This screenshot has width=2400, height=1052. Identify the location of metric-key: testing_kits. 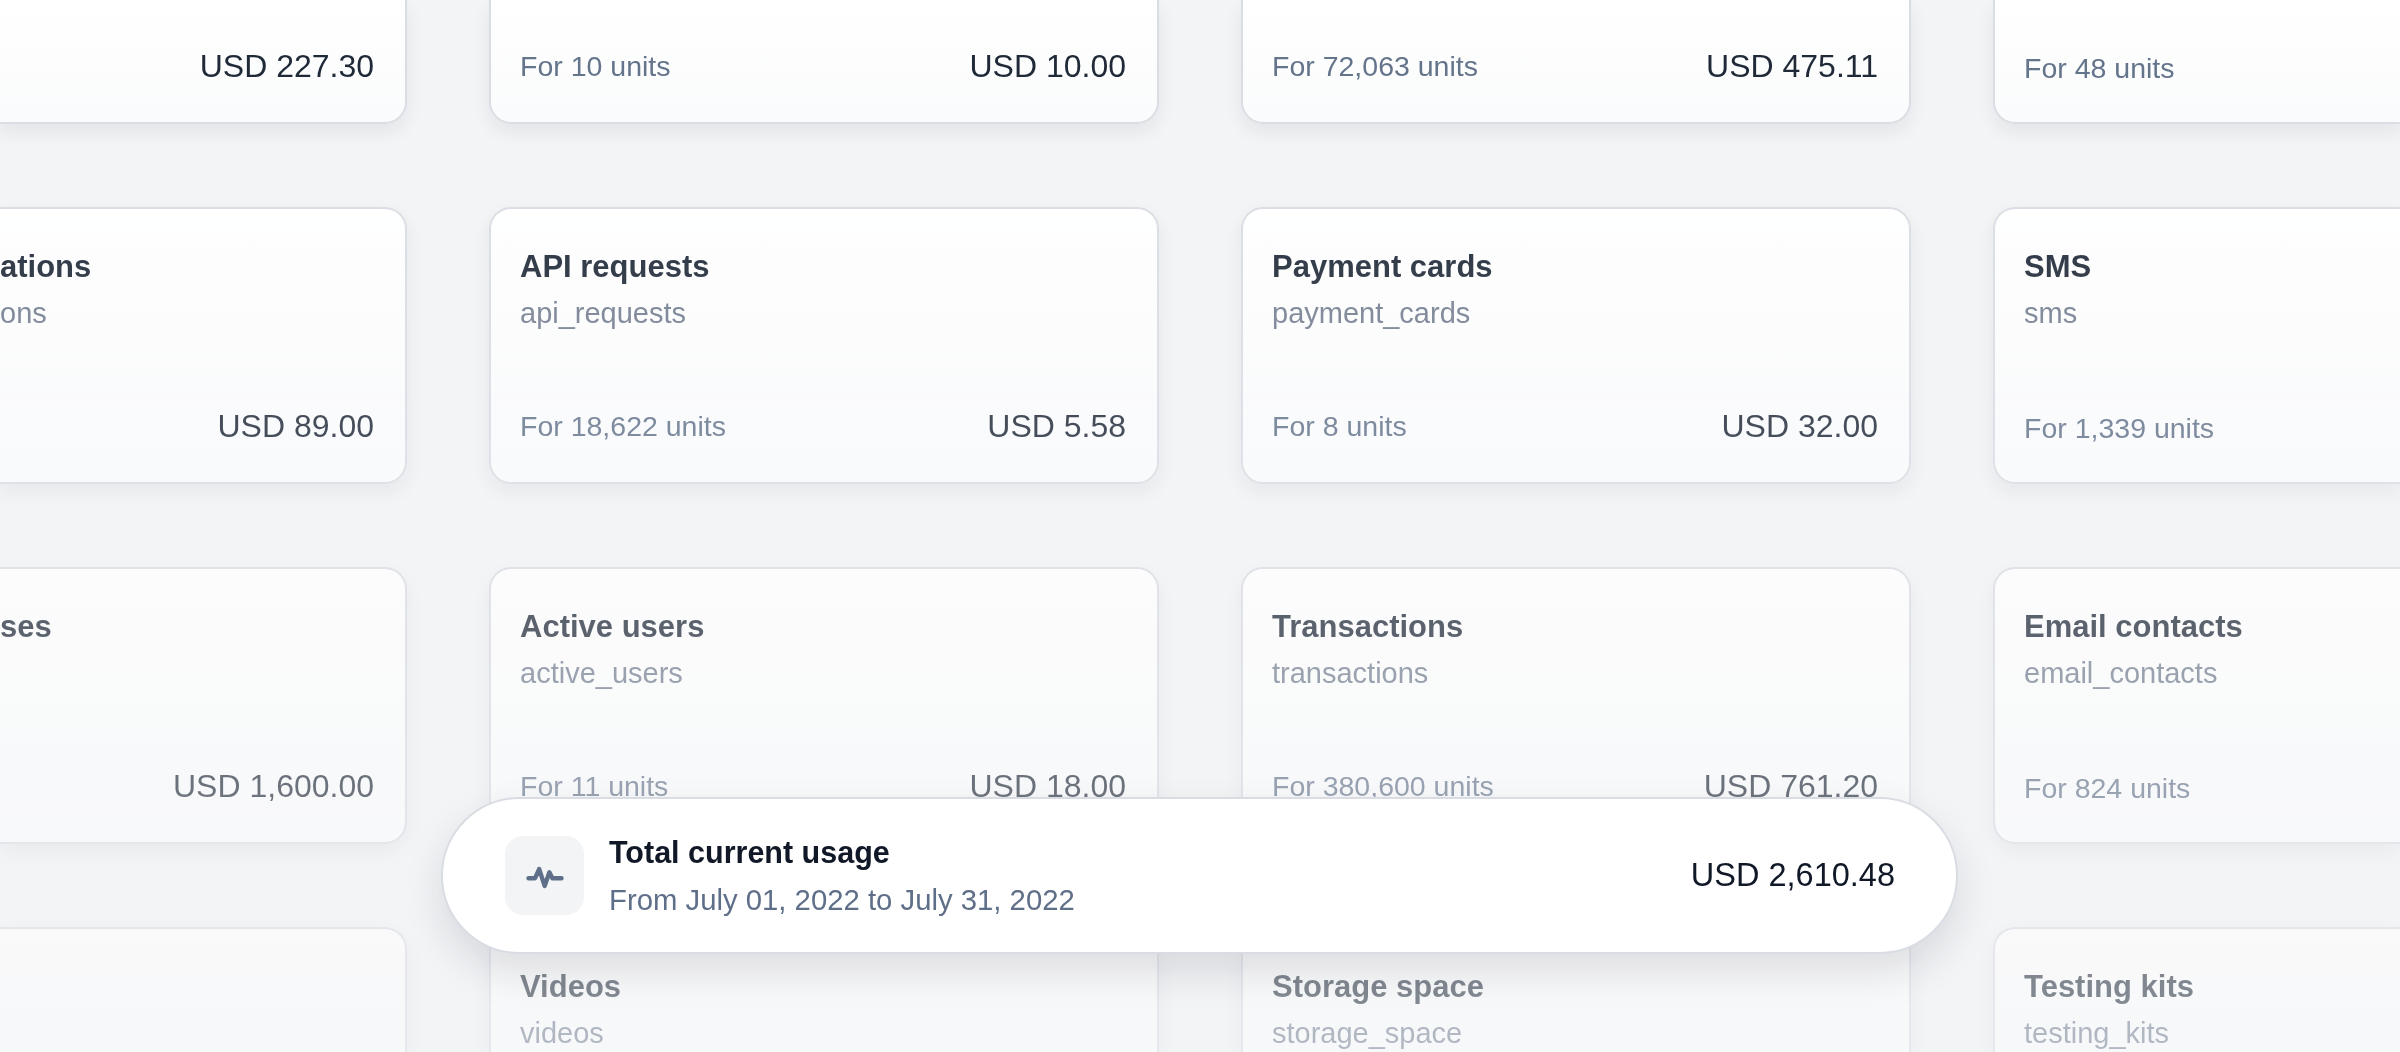
(2097, 1034).